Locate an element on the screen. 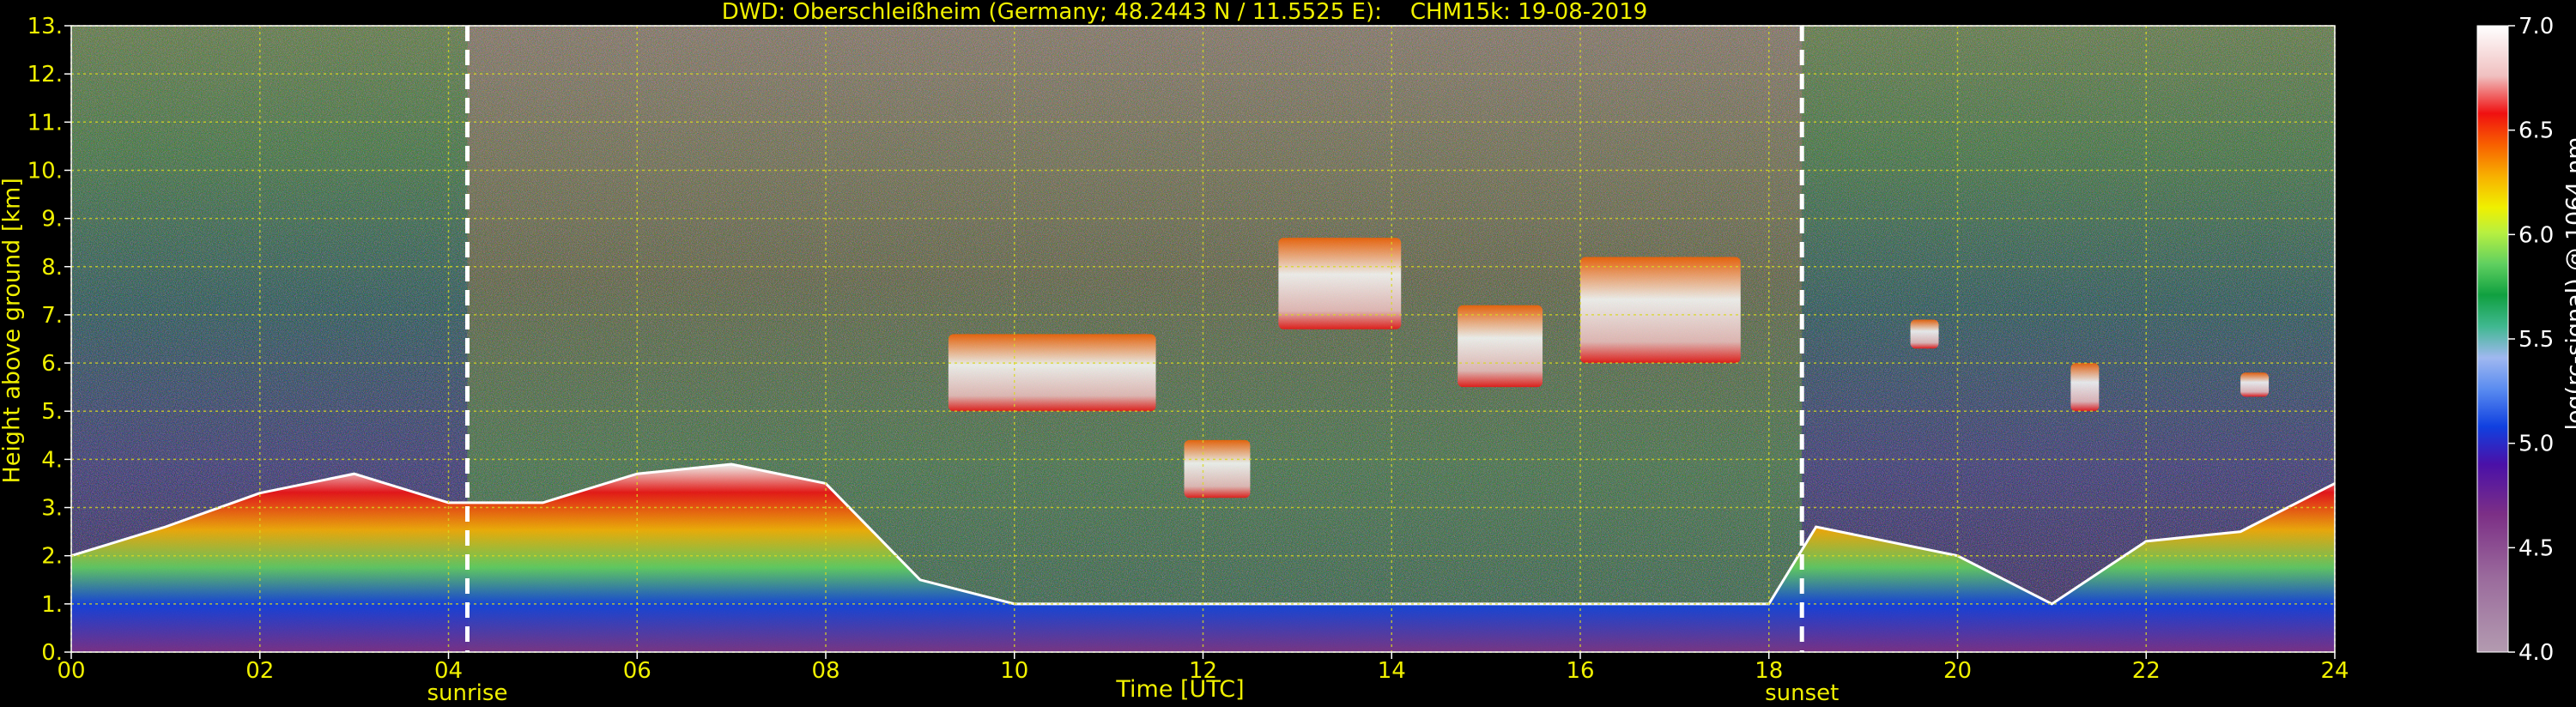 The height and width of the screenshot is (707, 2576). y-tick-label-4: 4. is located at coordinates (52, 460).